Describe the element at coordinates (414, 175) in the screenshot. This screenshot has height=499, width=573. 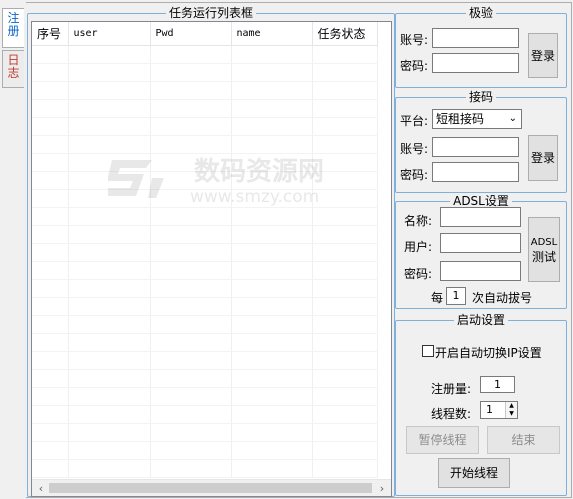
I see `code-password-label: 密码:` at that location.